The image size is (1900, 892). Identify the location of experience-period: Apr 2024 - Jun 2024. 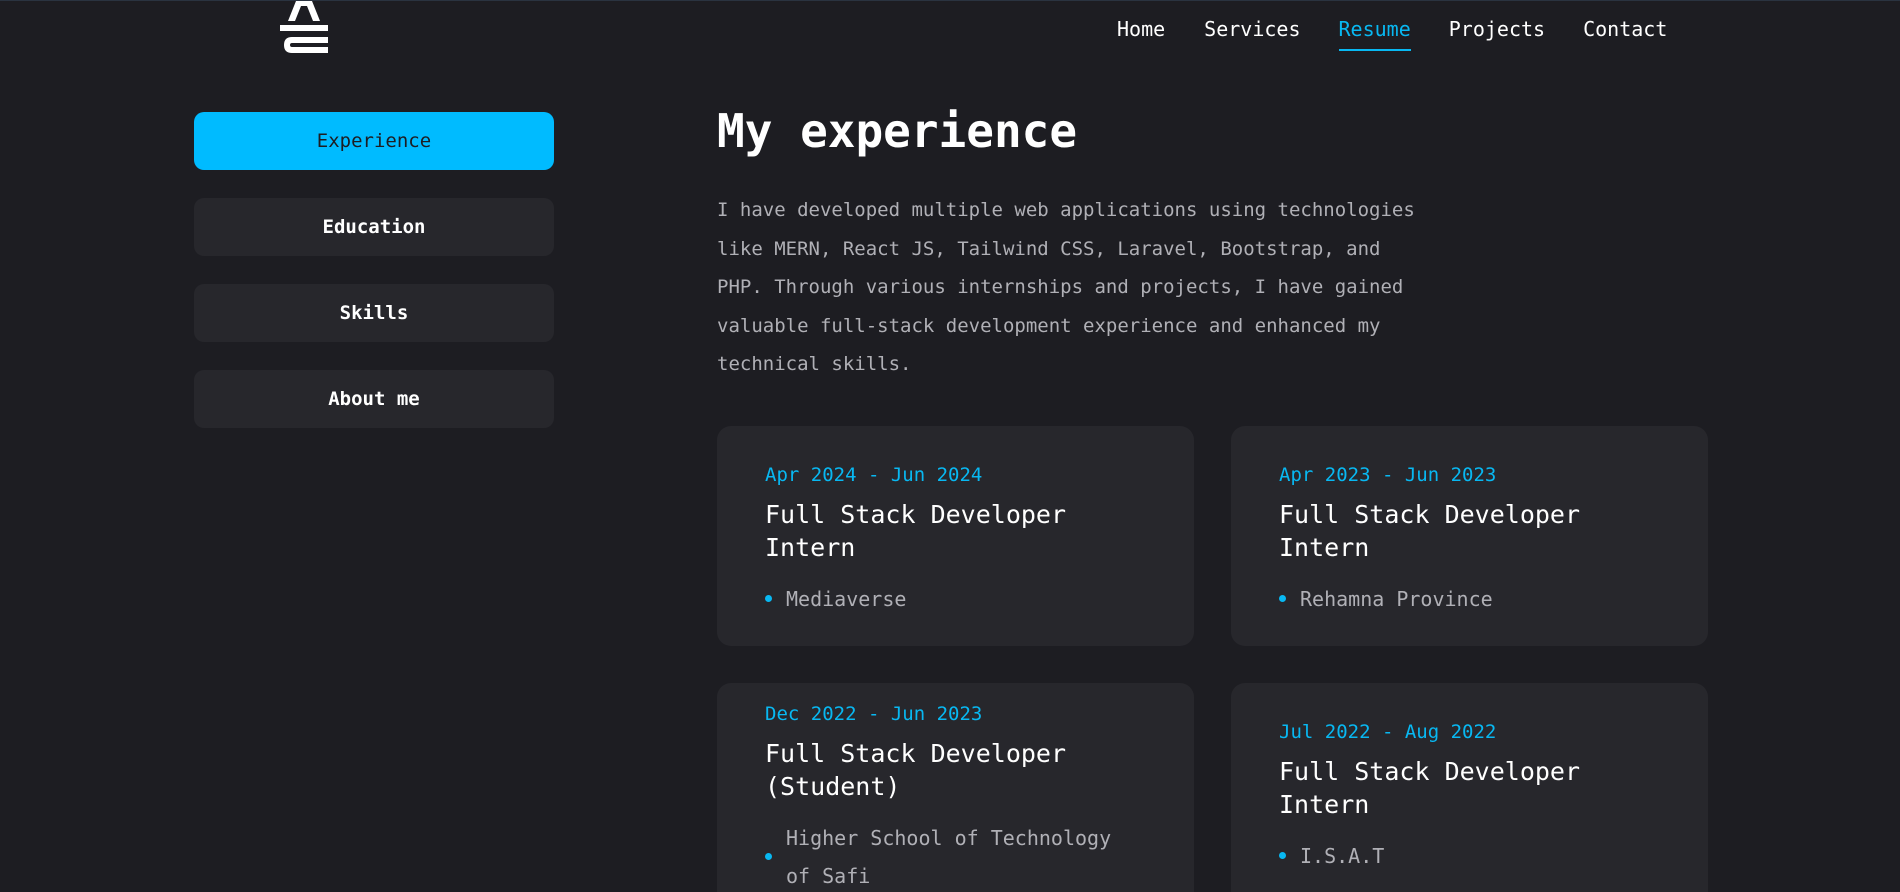
(874, 474).